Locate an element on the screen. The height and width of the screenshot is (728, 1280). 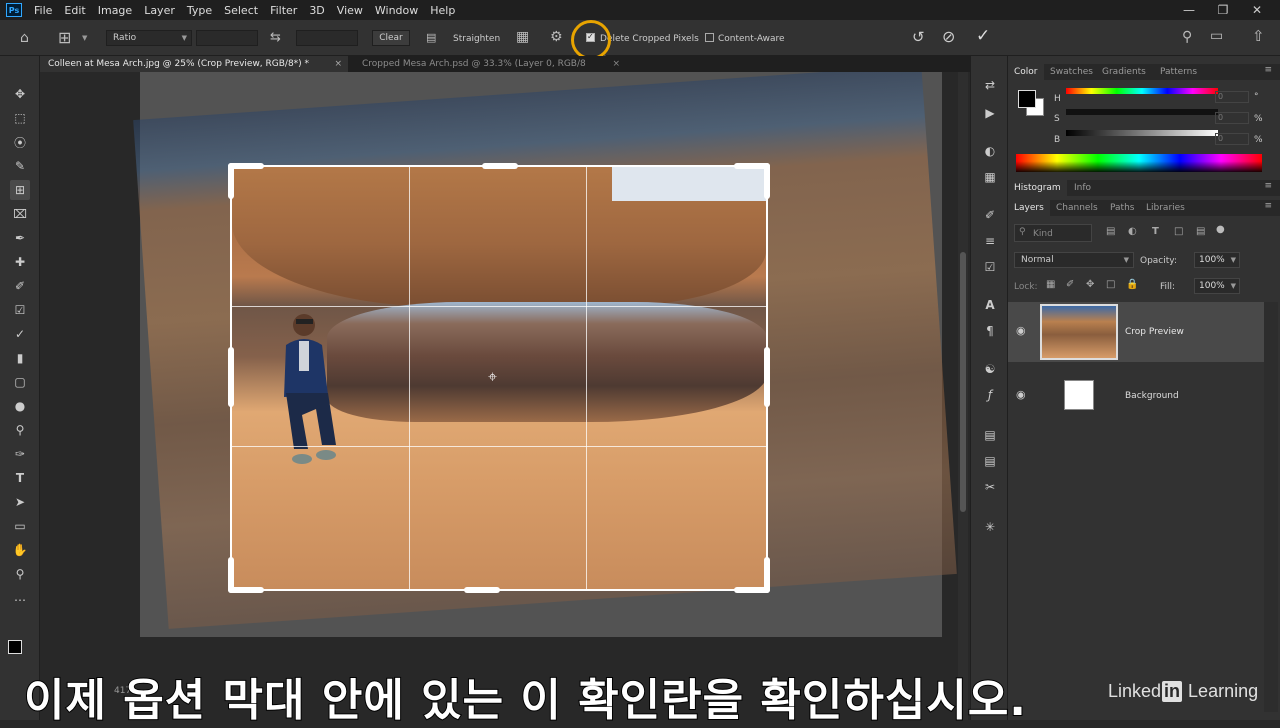
menu-3d: 3D is located at coordinates (316, 10).